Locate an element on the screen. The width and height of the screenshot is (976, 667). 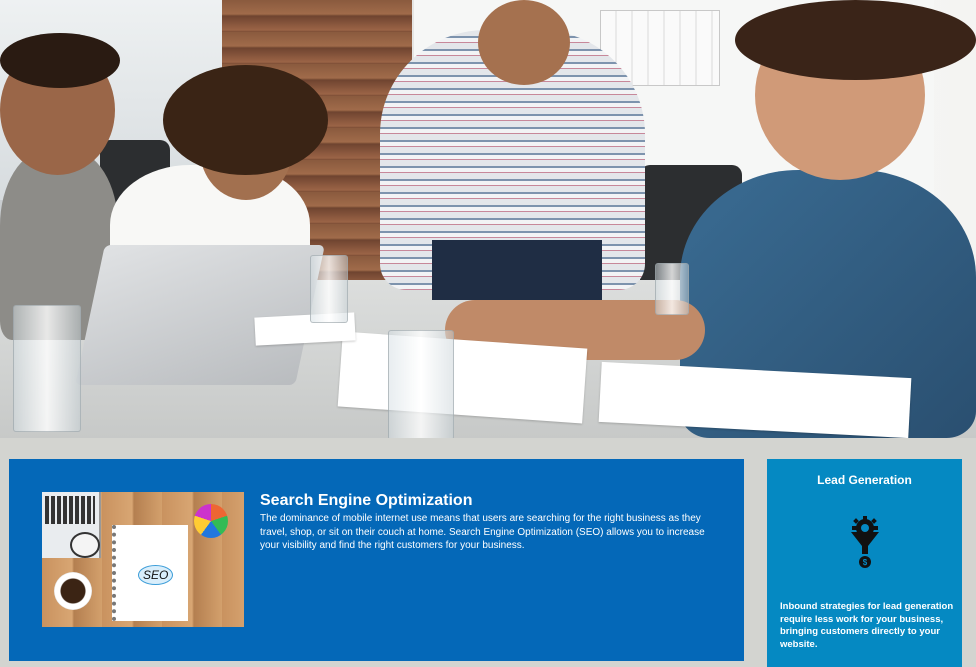
notebook-icon: SEO is located at coordinates (150, 573).